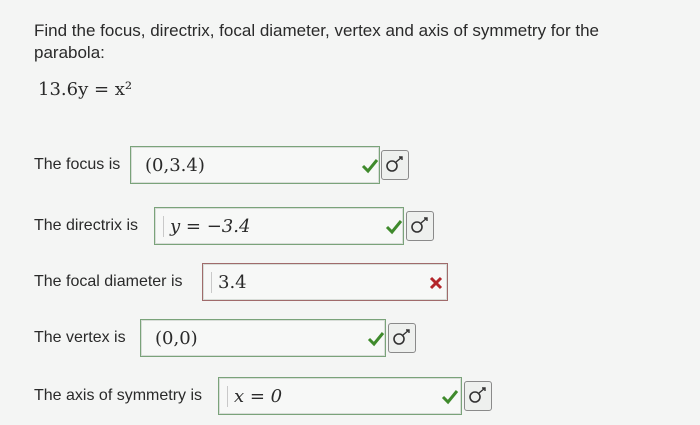  Describe the element at coordinates (206, 226) in the screenshot. I see `directrix-answer-value: y = −3.4` at that location.